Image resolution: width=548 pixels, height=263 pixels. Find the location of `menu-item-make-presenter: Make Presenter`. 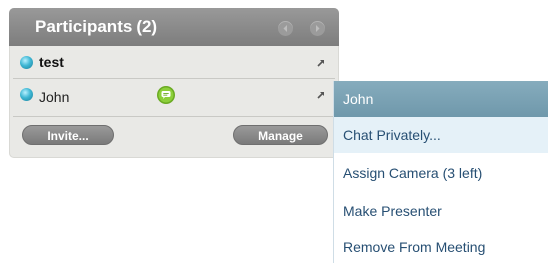

menu-item-make-presenter: Make Presenter is located at coordinates (441, 211).